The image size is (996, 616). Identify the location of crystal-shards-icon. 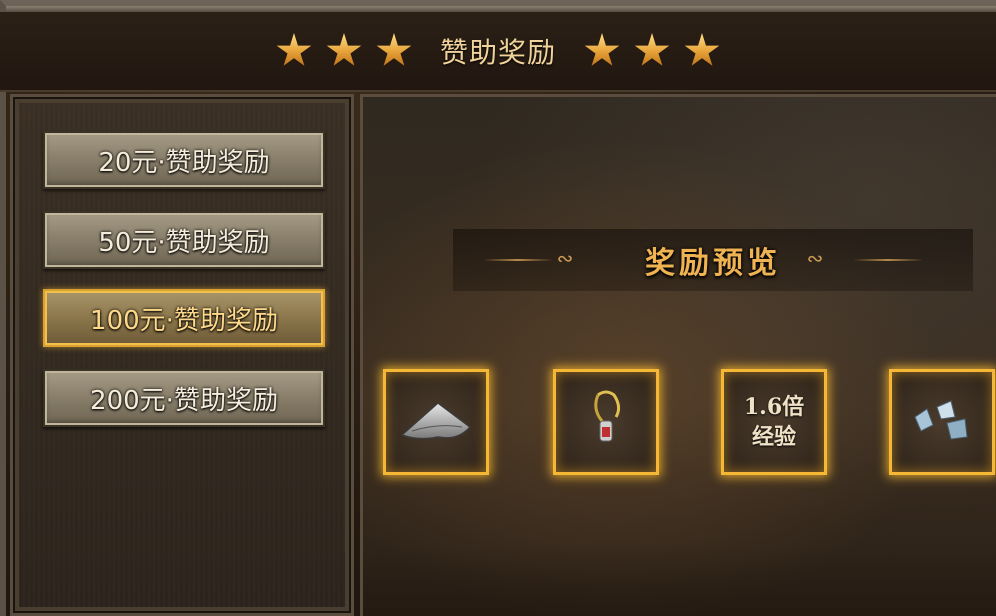
(941, 420).